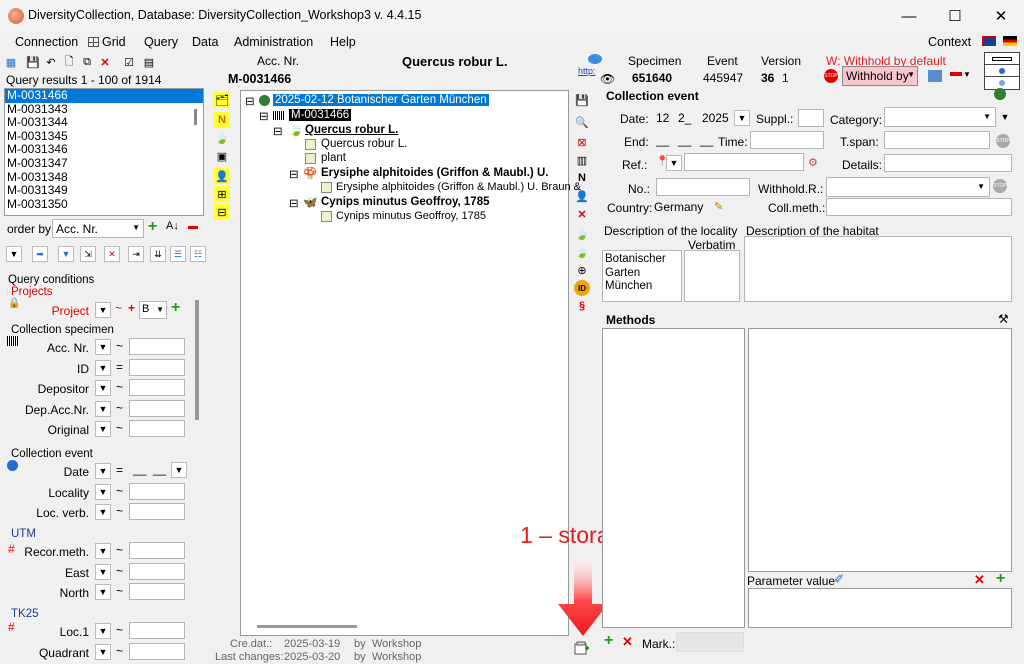 The height and width of the screenshot is (664, 1024). Describe the element at coordinates (662, 140) in the screenshot. I see `end-day: __` at that location.